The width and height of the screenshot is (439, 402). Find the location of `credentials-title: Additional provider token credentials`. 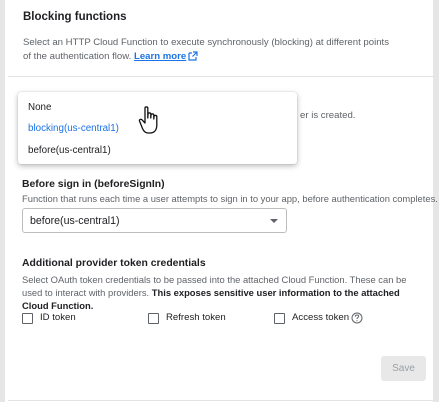

credentials-title: Additional provider token credentials is located at coordinates (114, 263).